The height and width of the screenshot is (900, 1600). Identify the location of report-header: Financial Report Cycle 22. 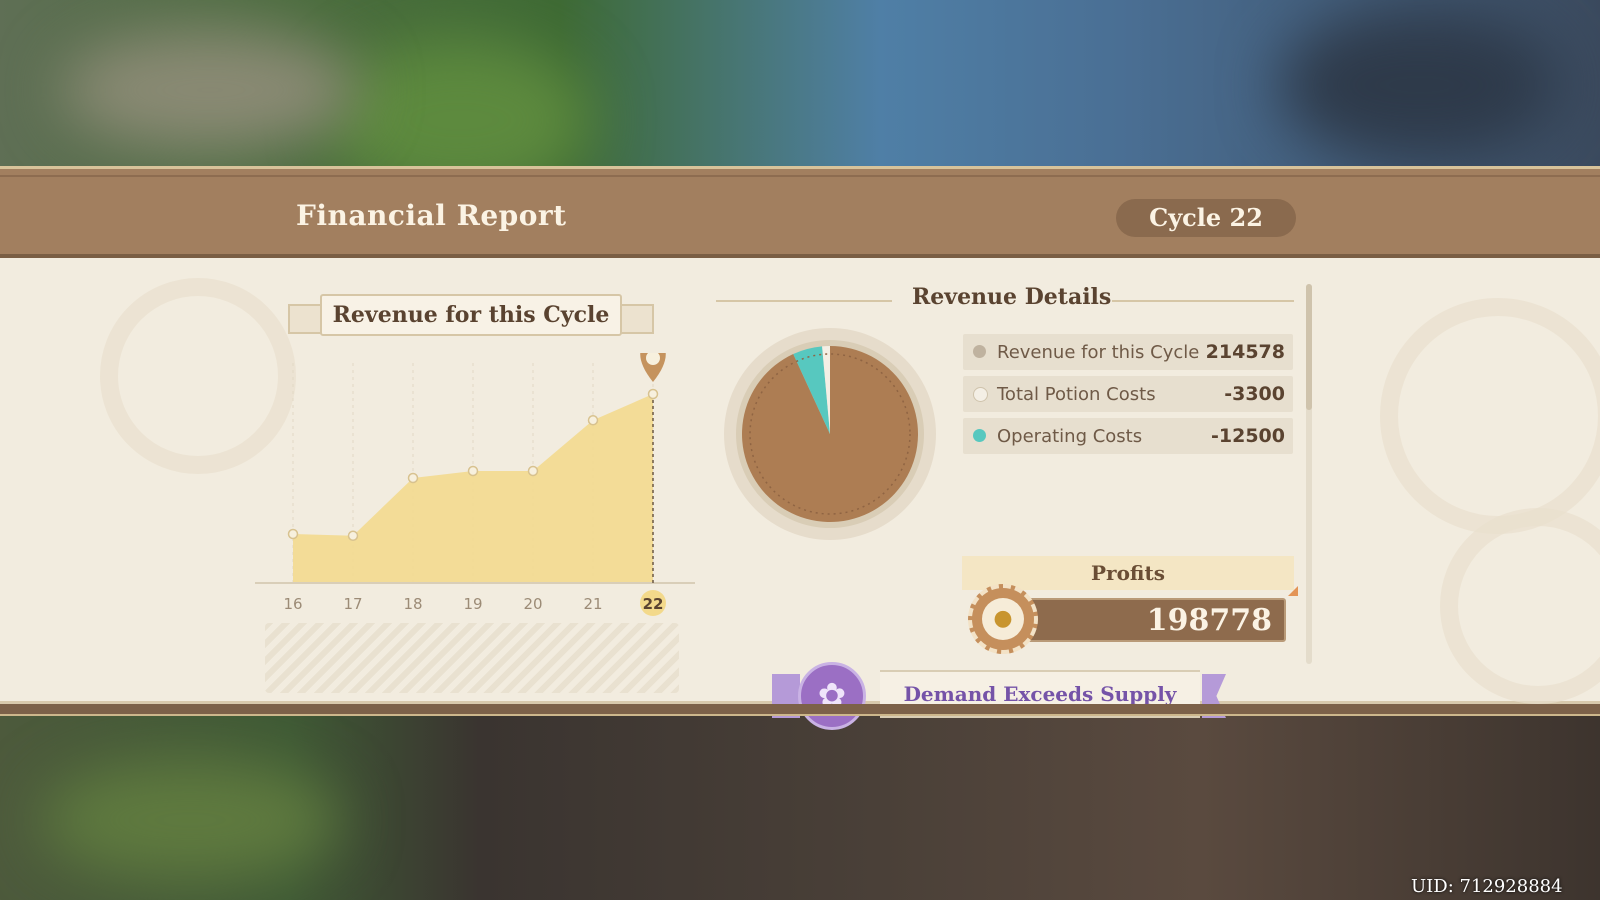
(800, 212).